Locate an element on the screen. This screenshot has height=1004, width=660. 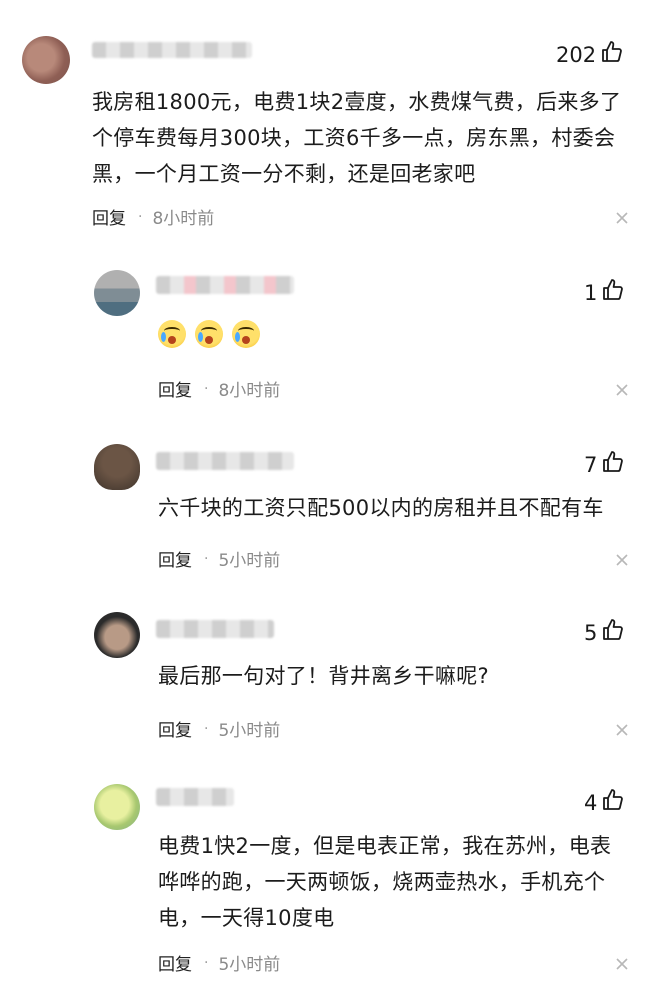
like-button: 5 is located at coordinates (604, 632).